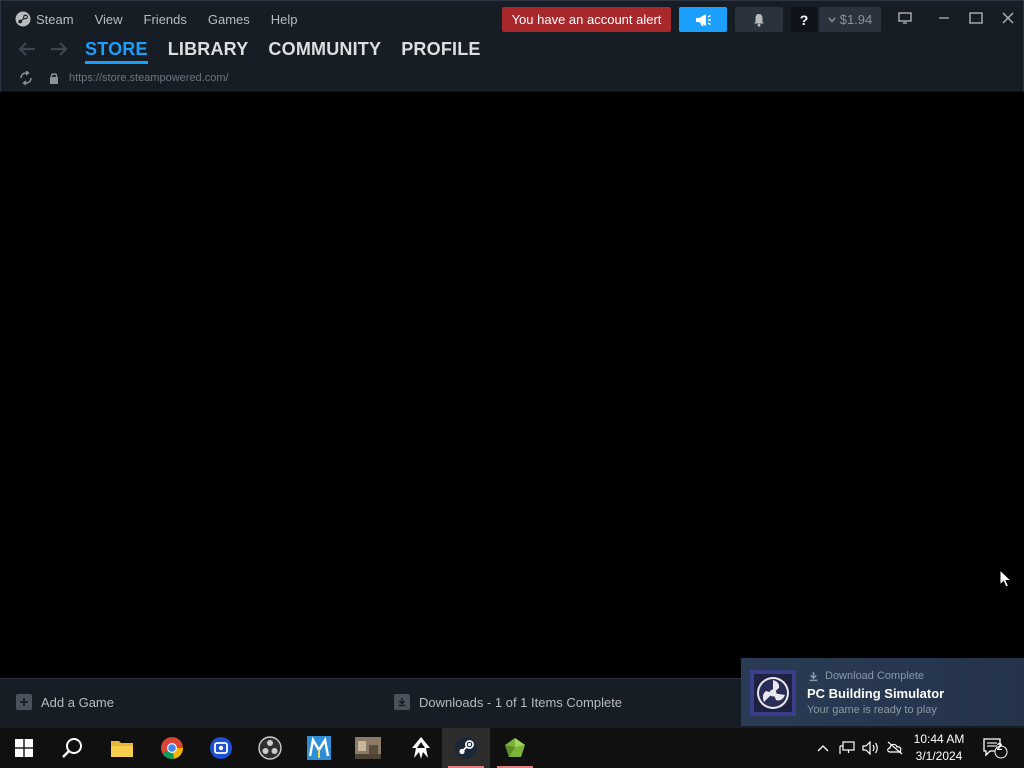  I want to click on cloud-off-icon, so click(895, 748).